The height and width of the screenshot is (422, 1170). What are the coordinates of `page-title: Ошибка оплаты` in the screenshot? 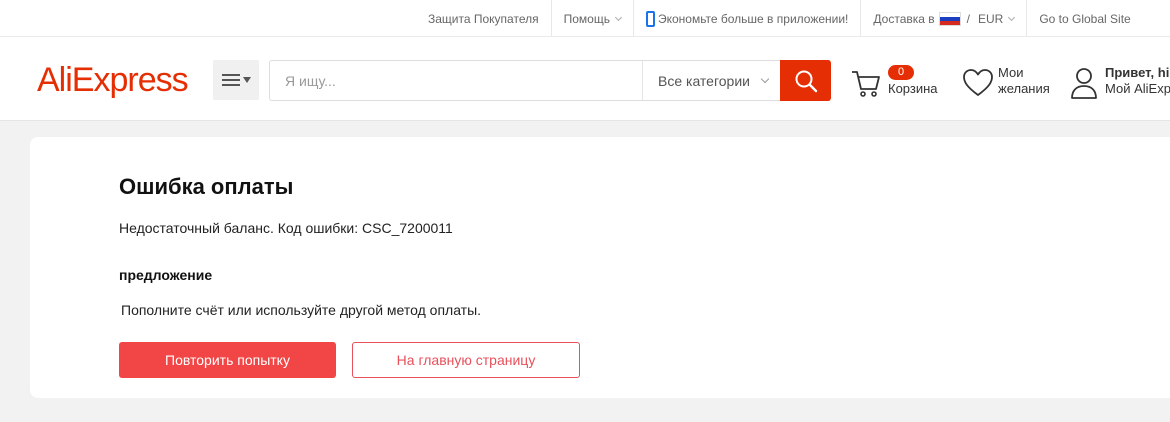 It's located at (206, 186).